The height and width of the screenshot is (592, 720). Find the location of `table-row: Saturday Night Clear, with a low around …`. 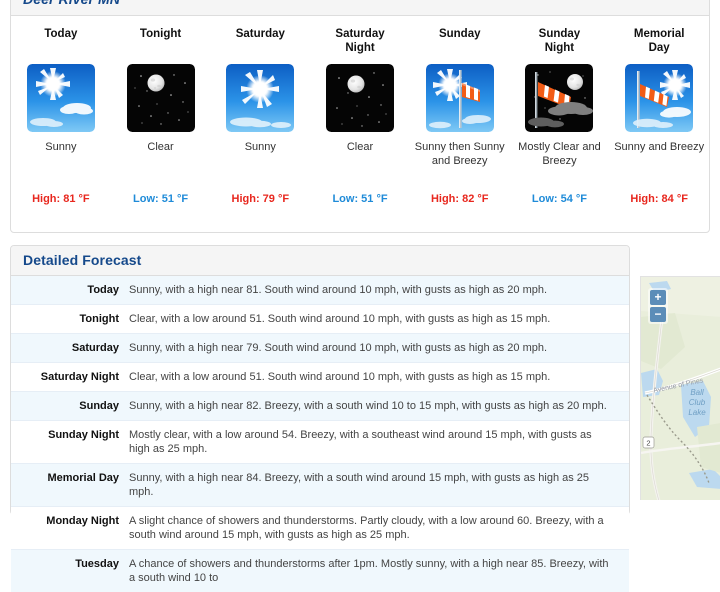

table-row: Saturday Night Clear, with a low around … is located at coordinates (320, 377).